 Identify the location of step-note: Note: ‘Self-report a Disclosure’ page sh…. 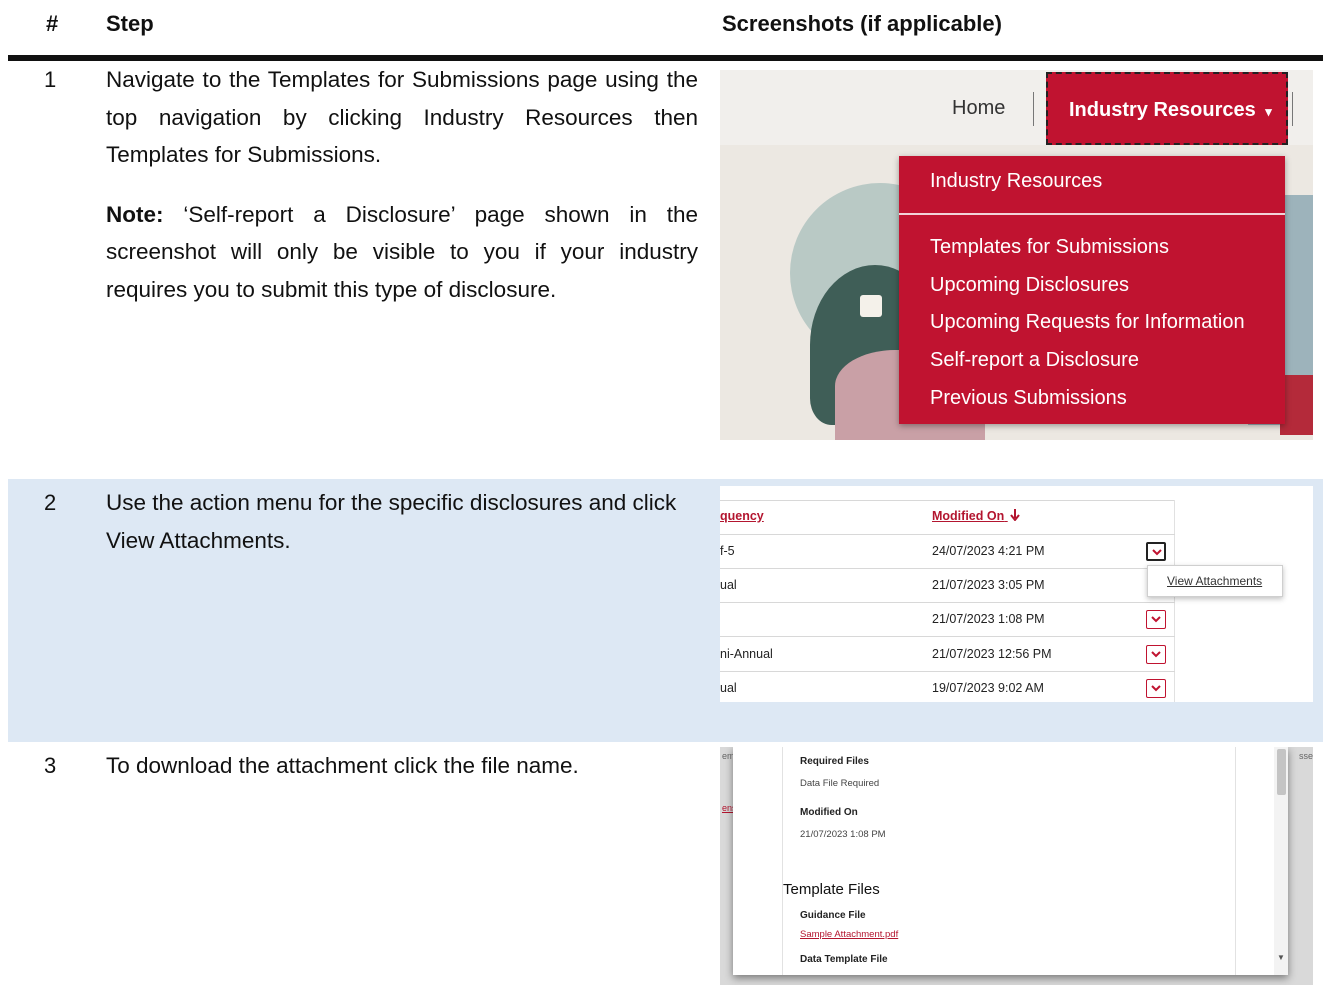
(402, 252).